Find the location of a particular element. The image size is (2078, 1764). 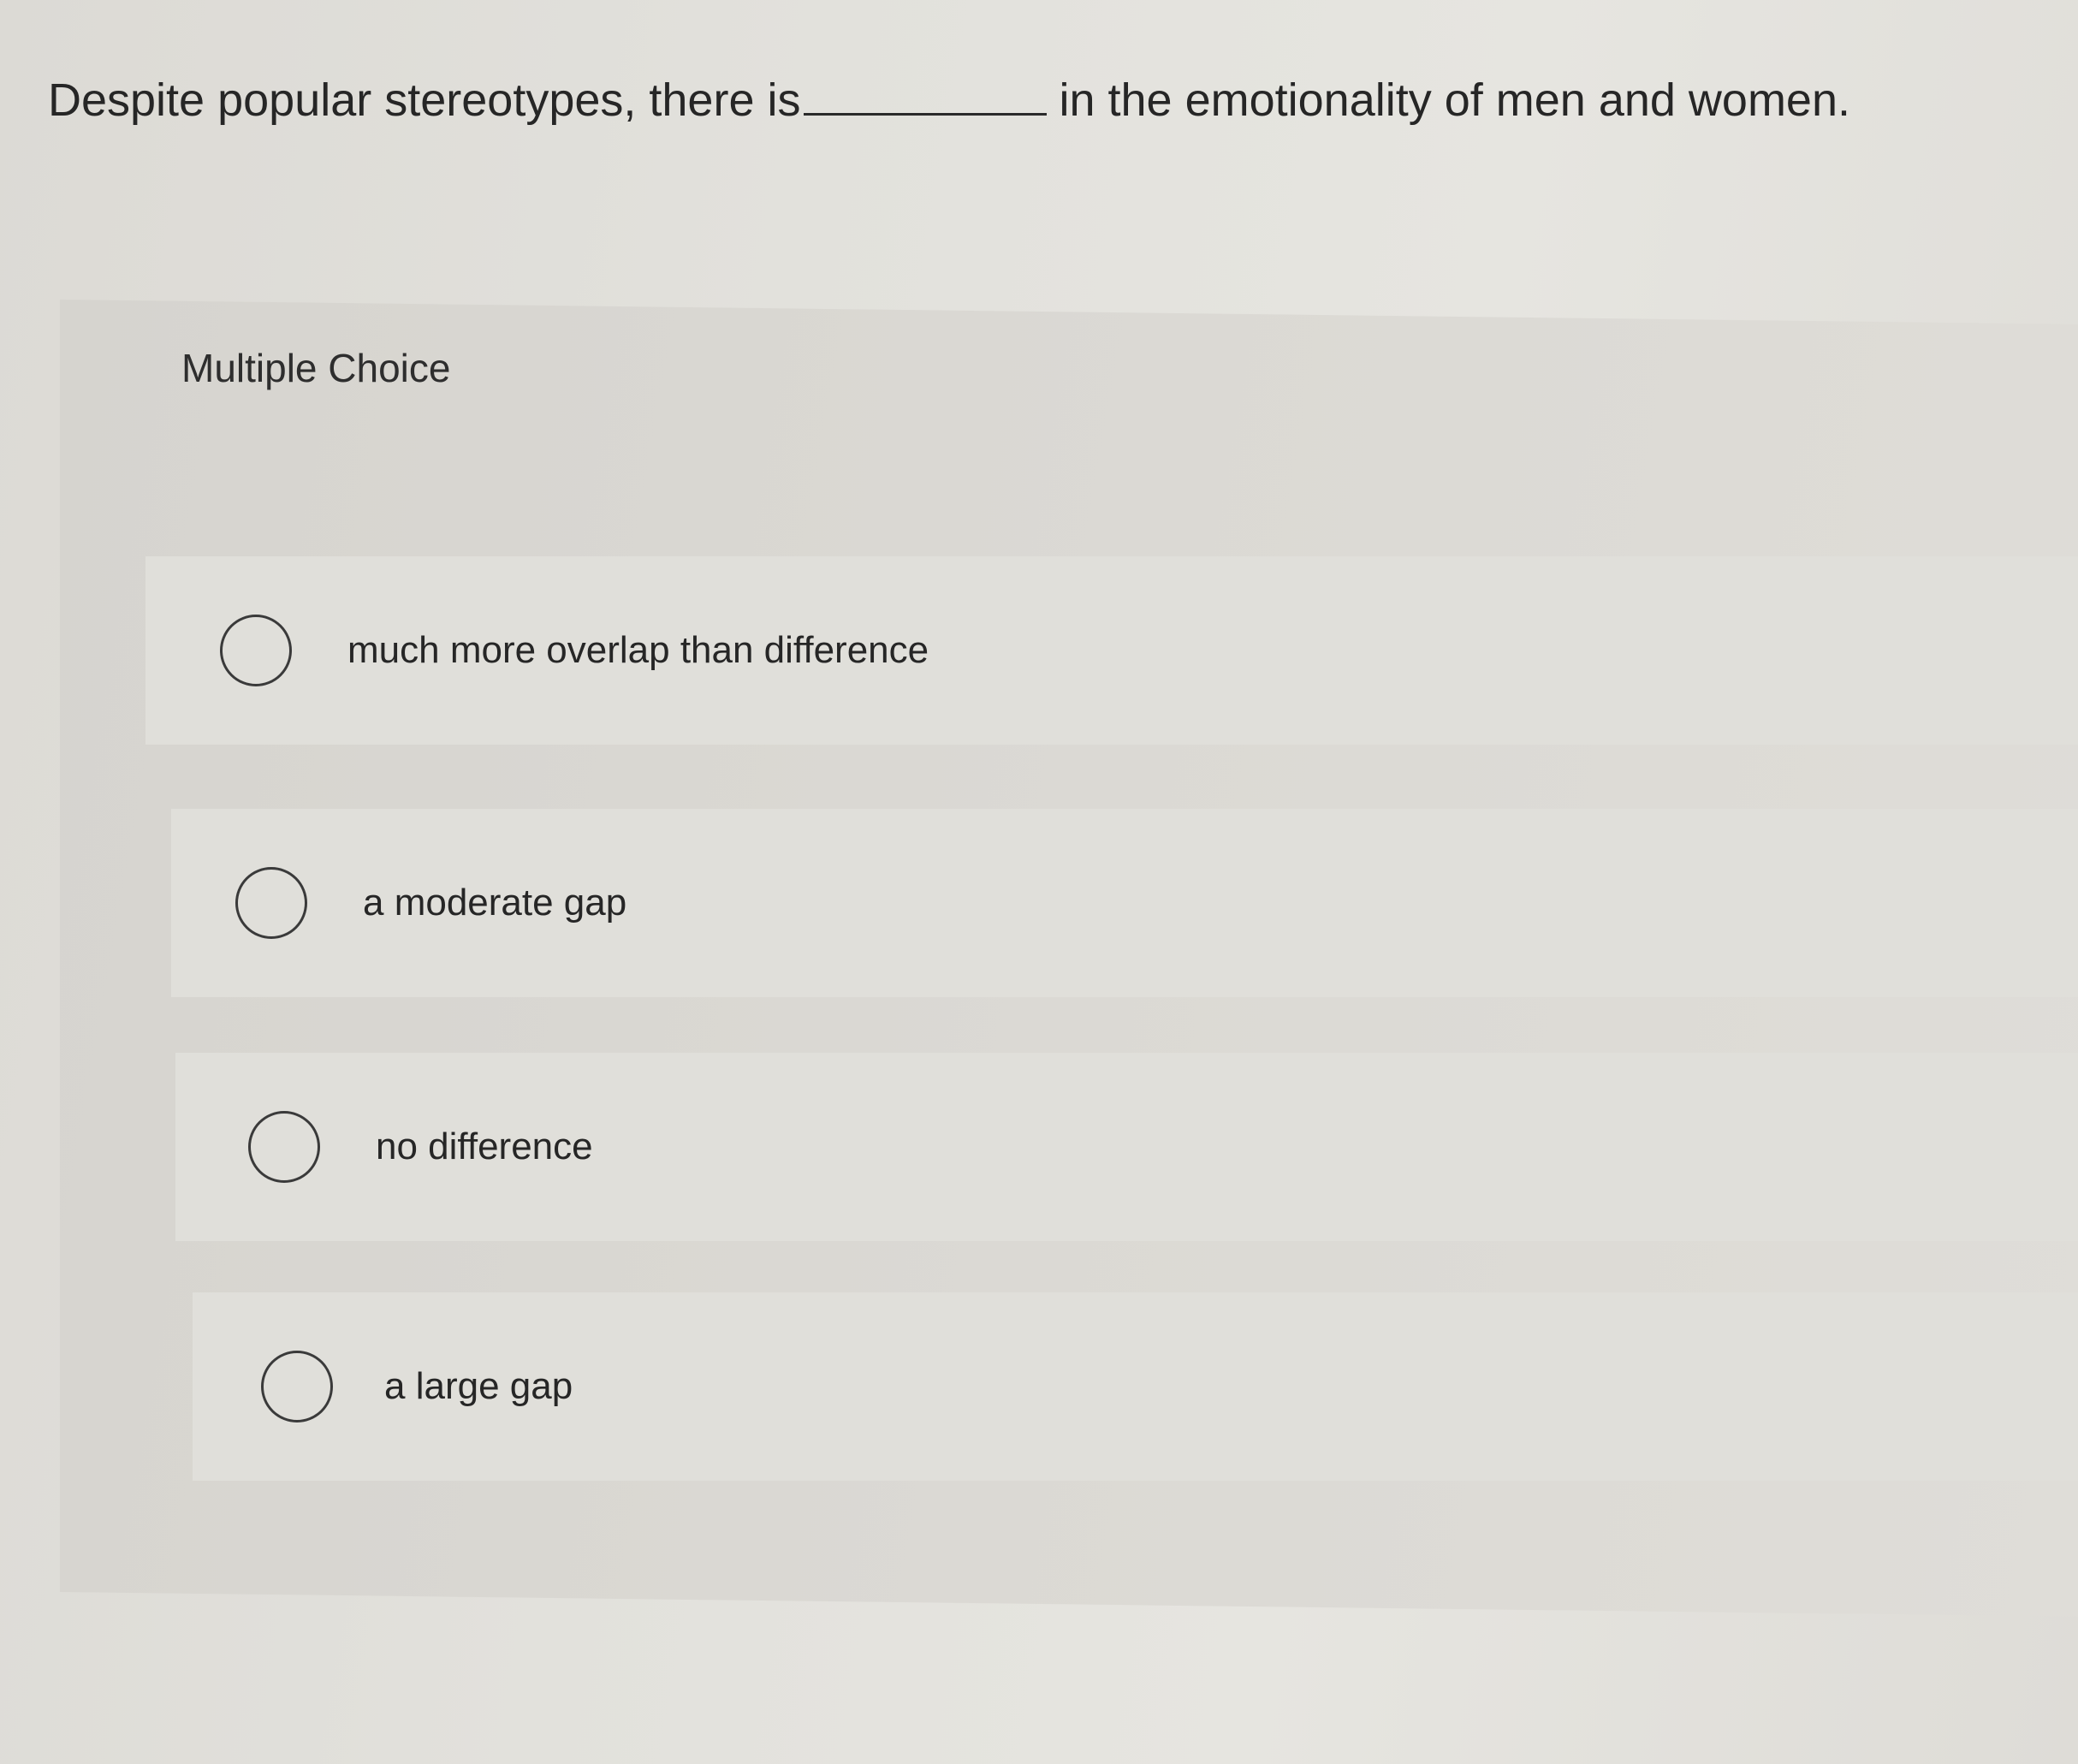

answer-option: no difference is located at coordinates (1126, 1147).